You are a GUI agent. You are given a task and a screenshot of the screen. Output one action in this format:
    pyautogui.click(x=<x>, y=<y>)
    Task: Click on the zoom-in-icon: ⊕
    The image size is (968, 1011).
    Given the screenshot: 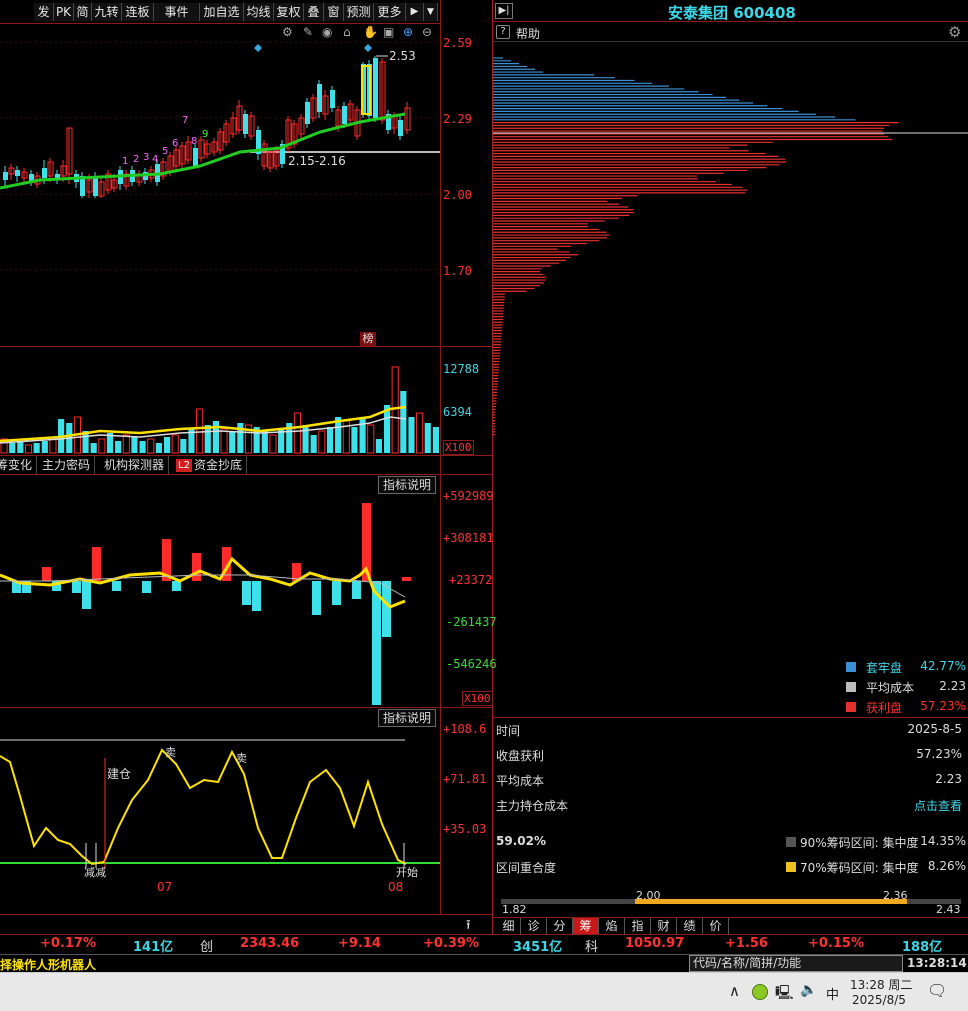 What is the action you would take?
    pyautogui.click(x=408, y=32)
    